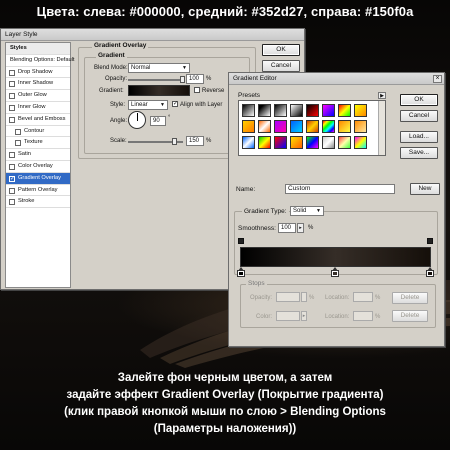 The height and width of the screenshot is (450, 450). I want to click on layer-style-ok-button: OK, so click(281, 50).